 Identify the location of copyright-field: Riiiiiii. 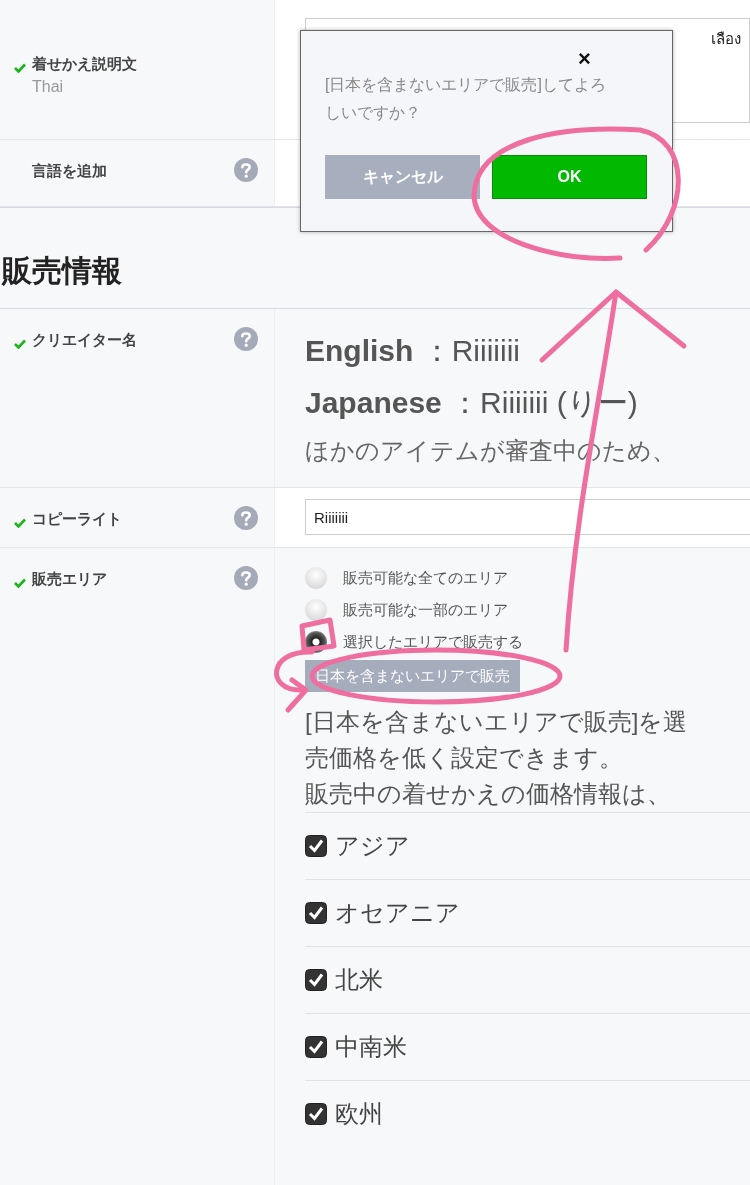
(527, 517).